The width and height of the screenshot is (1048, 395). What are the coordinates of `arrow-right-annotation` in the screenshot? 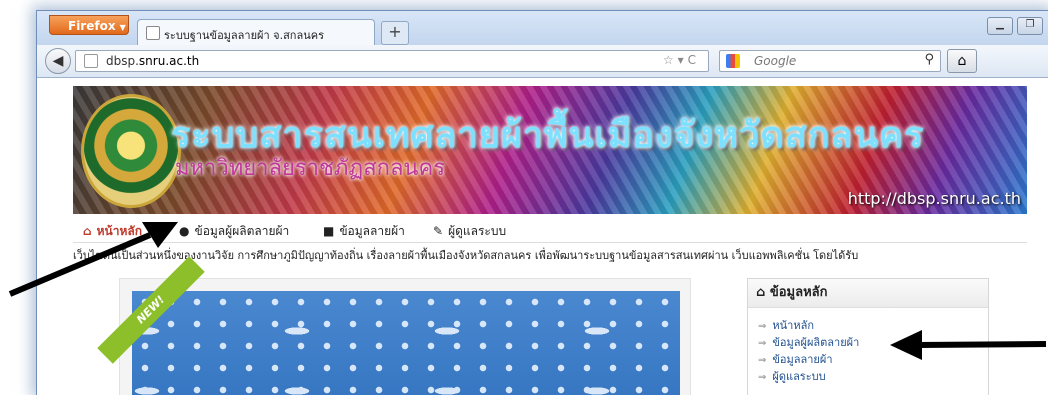 It's located at (982, 344).